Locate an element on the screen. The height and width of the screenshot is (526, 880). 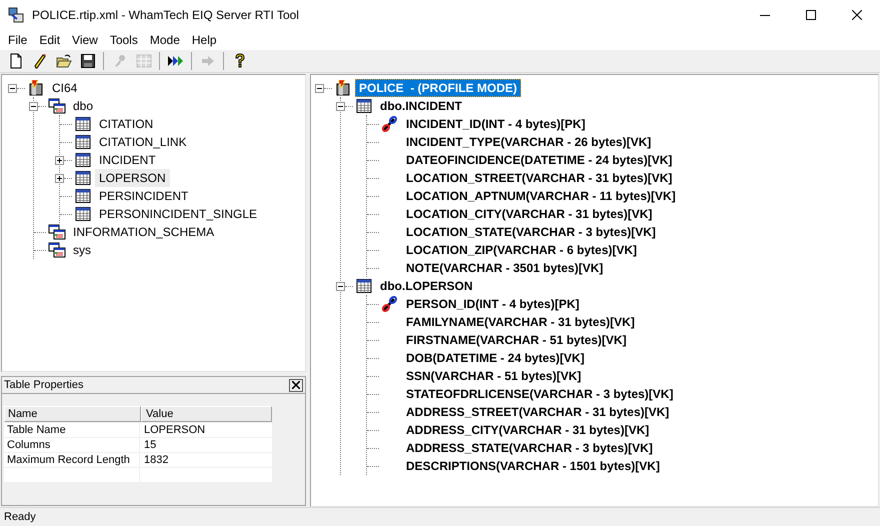
column-header: Value is located at coordinates (206, 414).